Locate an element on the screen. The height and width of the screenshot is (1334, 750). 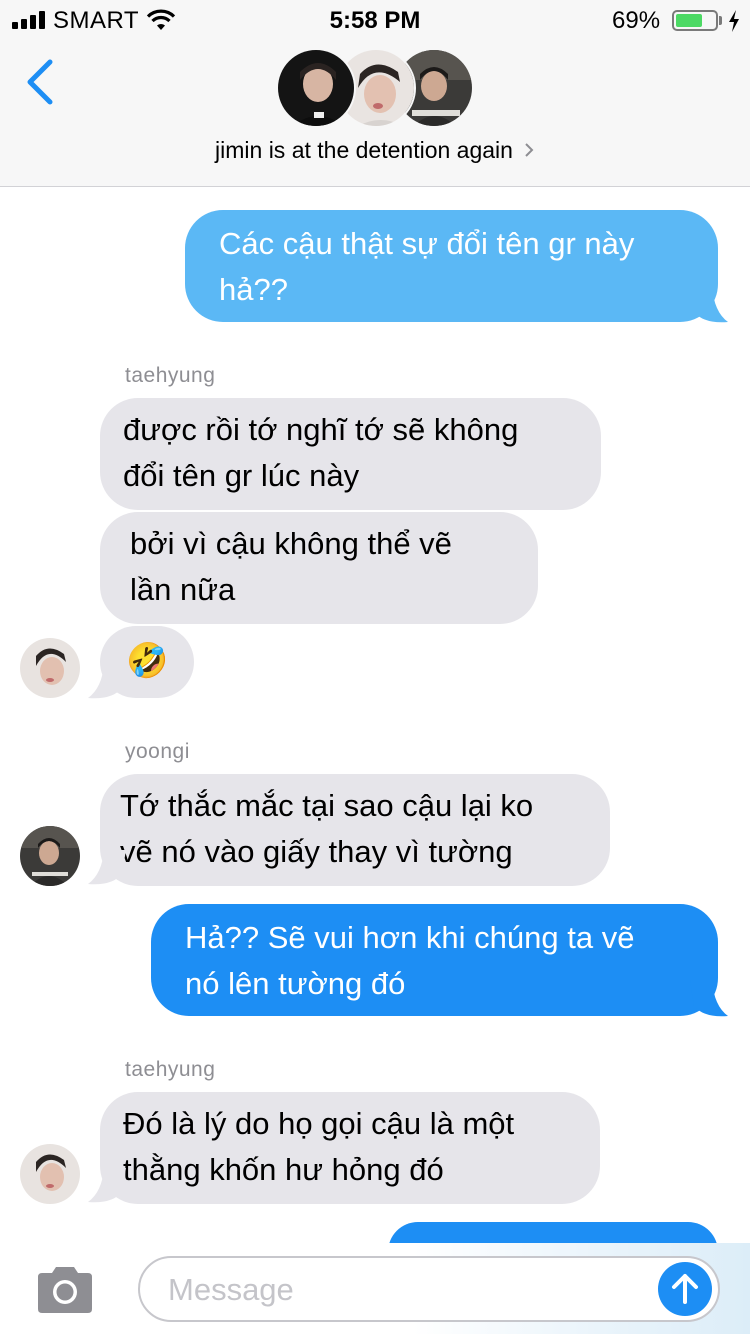
back-button is located at coordinates (40, 82).